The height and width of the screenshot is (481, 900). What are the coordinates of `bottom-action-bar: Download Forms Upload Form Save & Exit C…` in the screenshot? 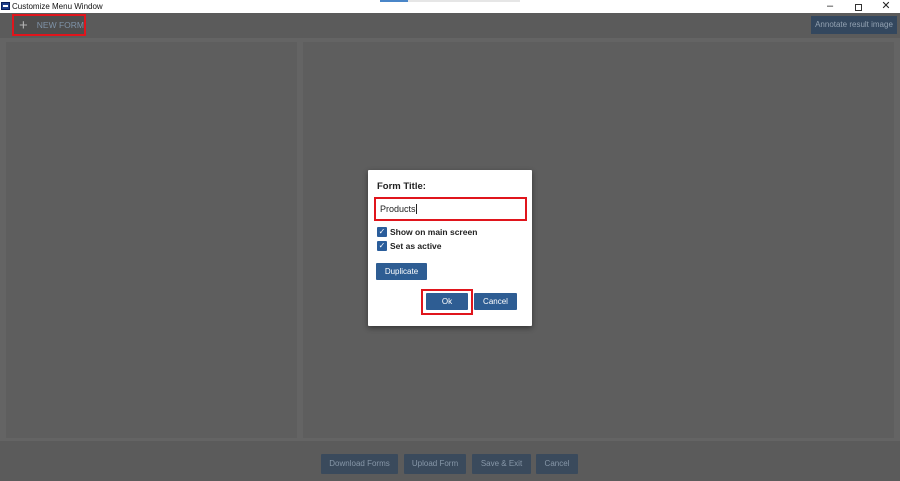 It's located at (450, 461).